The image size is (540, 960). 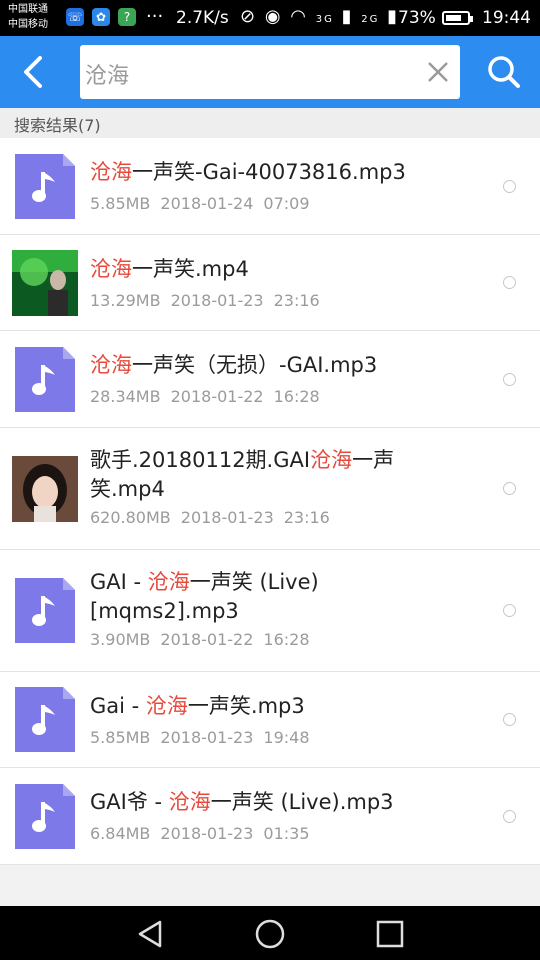 I want to click on eye-icon: ◉, so click(x=273, y=16).